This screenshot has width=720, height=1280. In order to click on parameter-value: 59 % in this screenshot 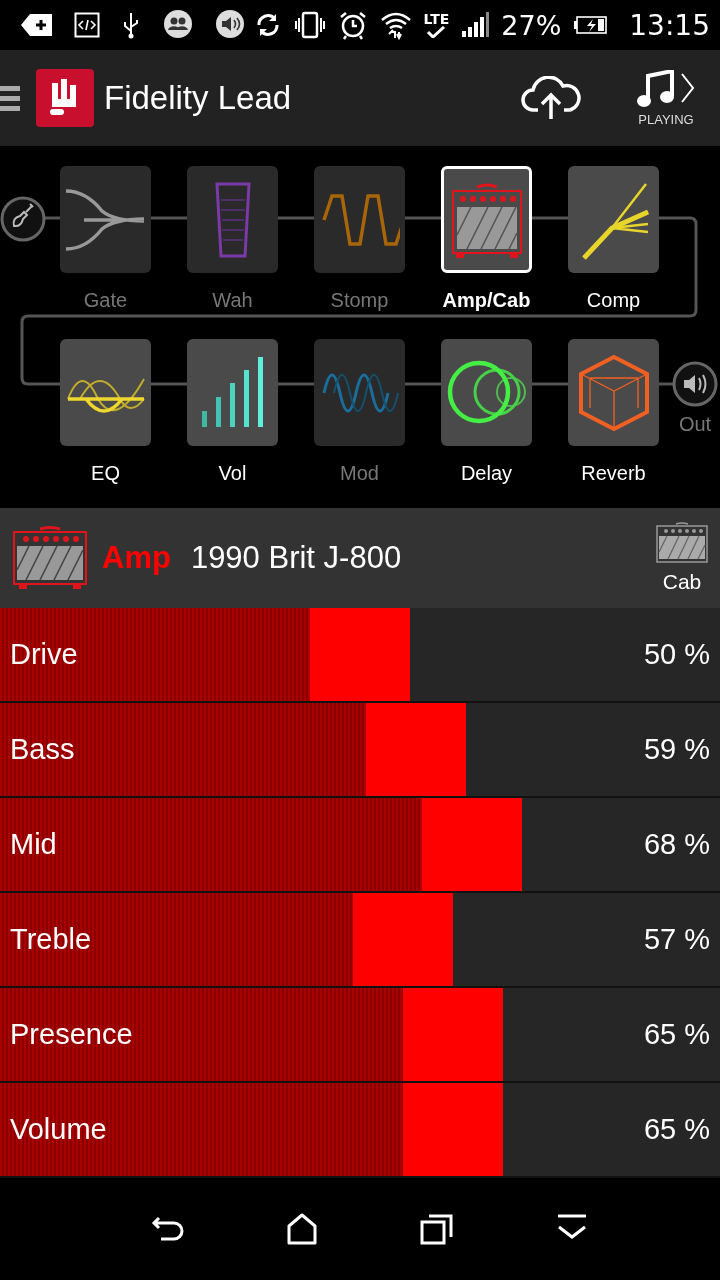, I will do `click(676, 749)`.